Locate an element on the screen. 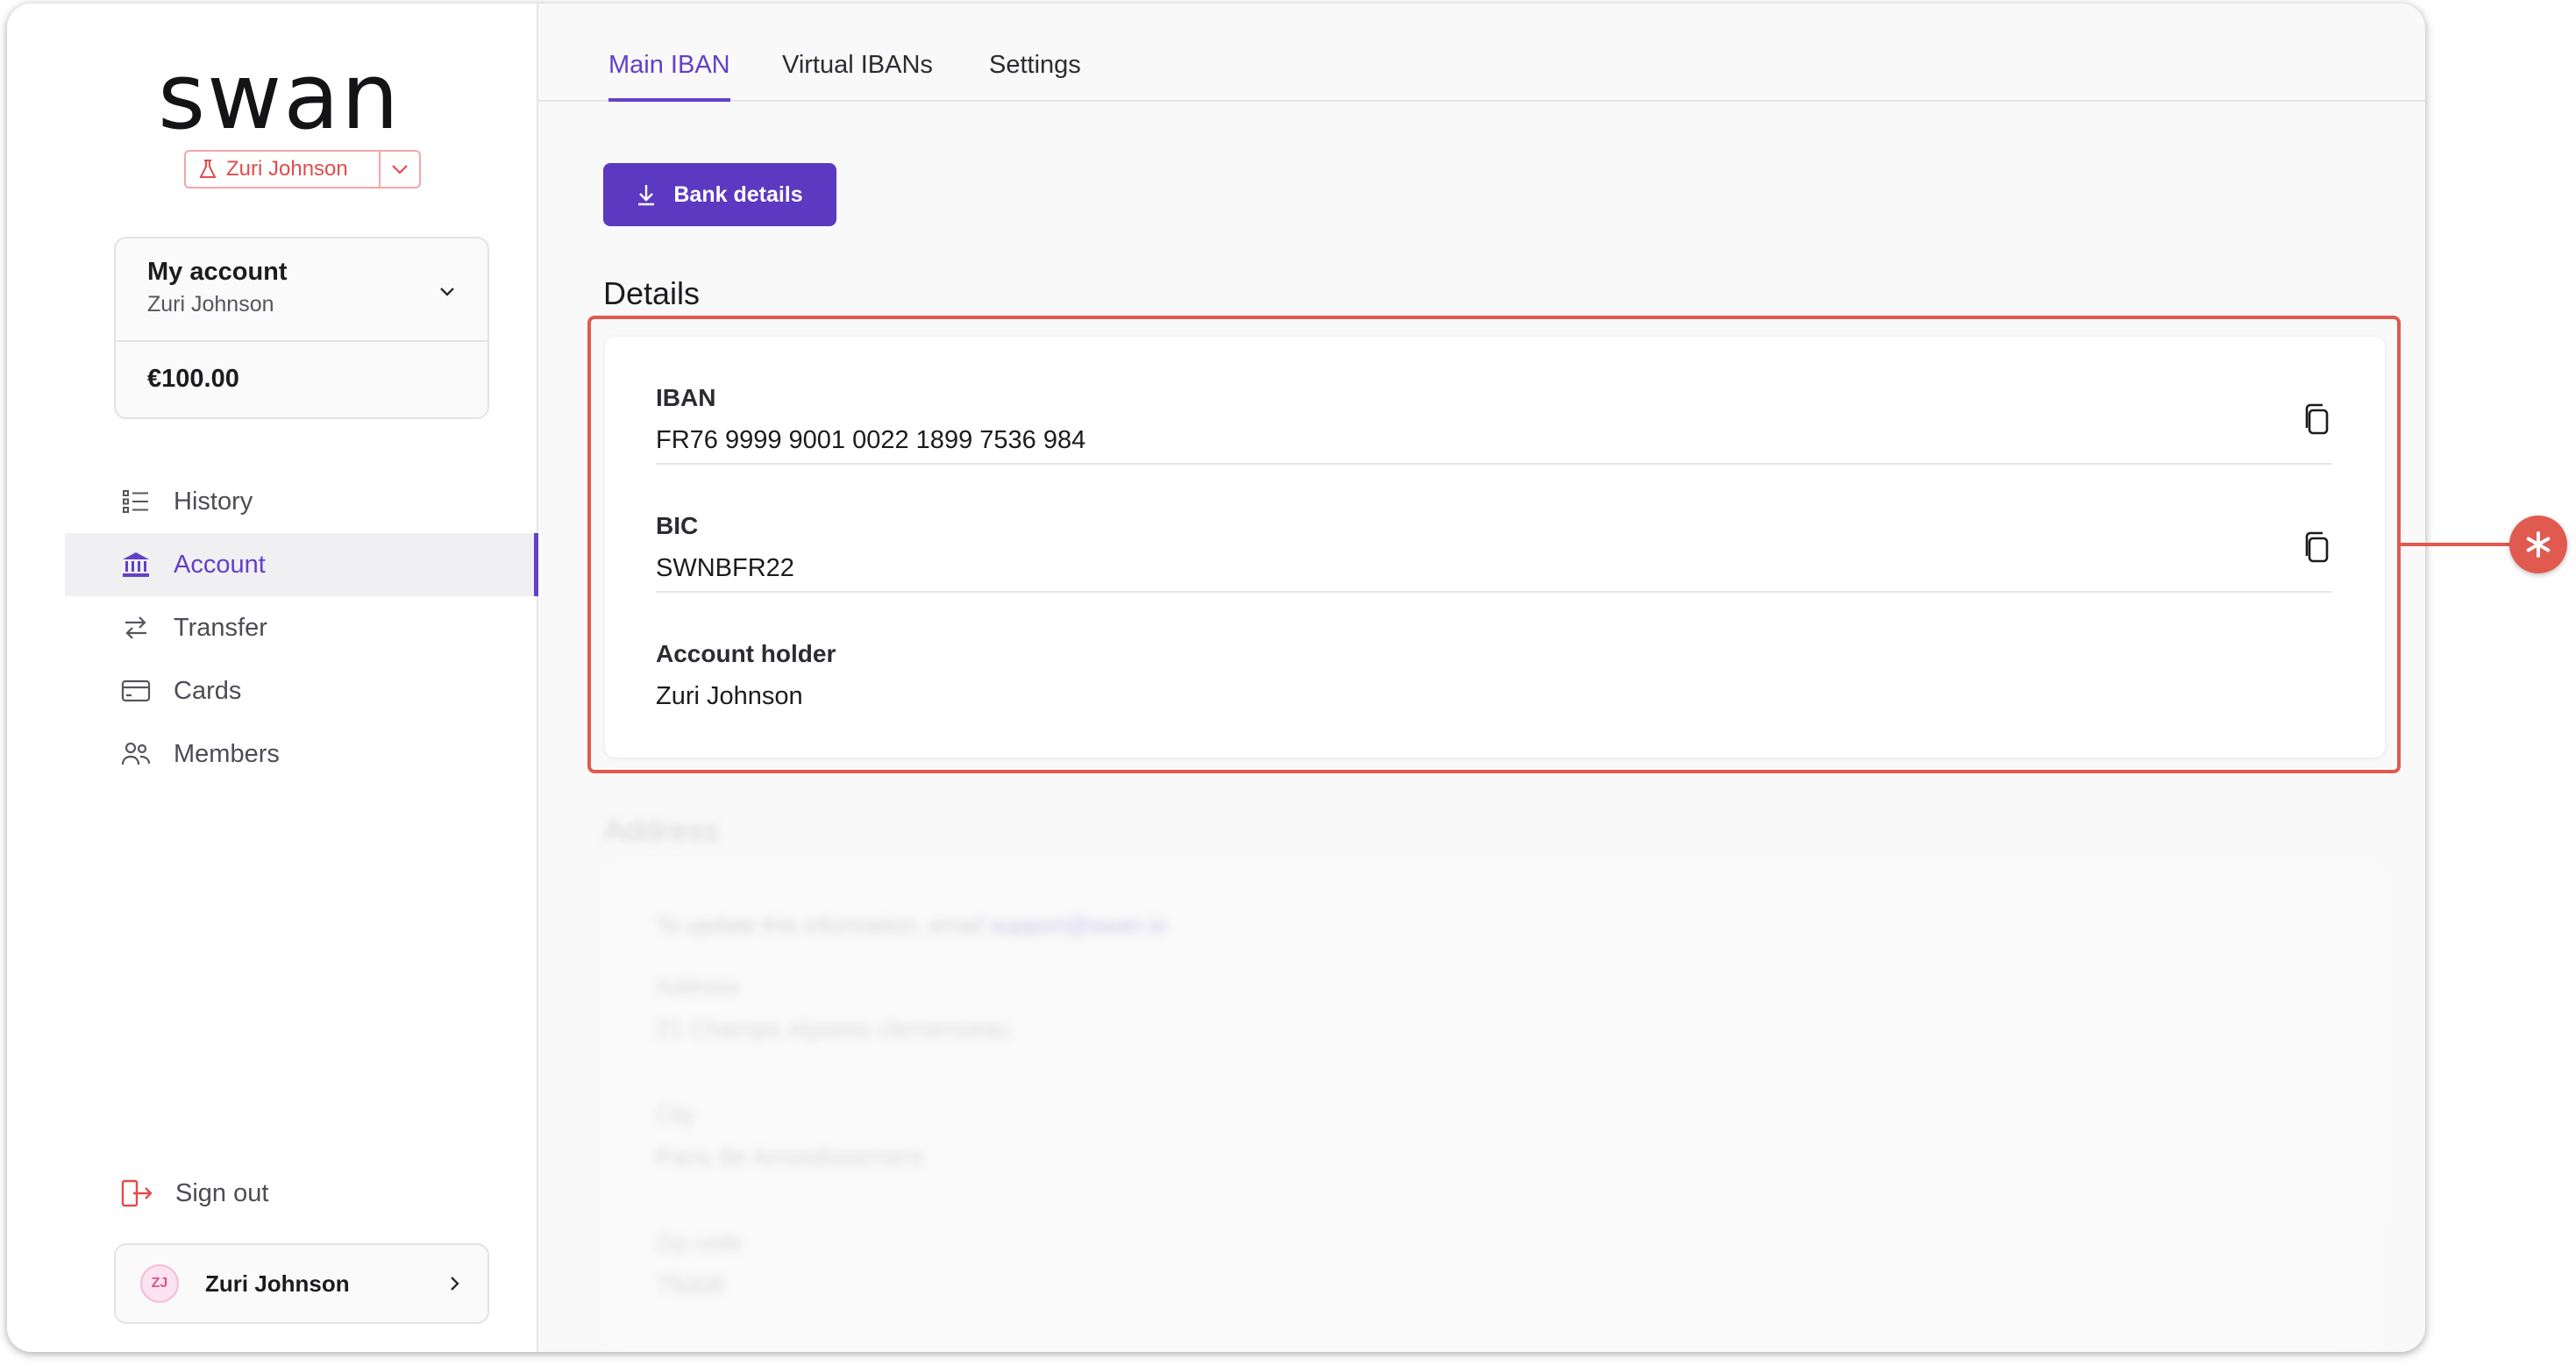 Image resolution: width=2576 pixels, height=1366 pixels. swan-logo: swan is located at coordinates (279, 100).